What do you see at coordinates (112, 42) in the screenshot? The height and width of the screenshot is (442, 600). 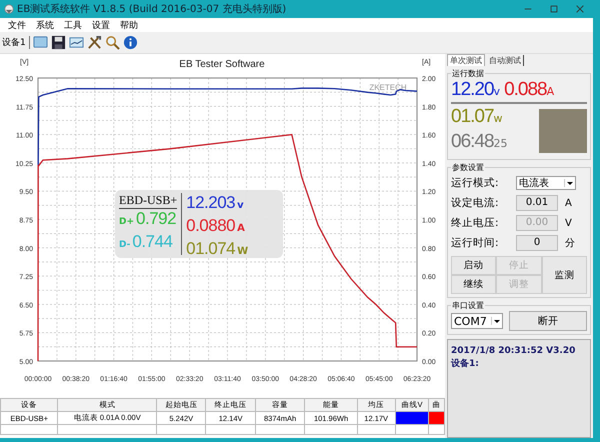 I see `search-icon` at bounding box center [112, 42].